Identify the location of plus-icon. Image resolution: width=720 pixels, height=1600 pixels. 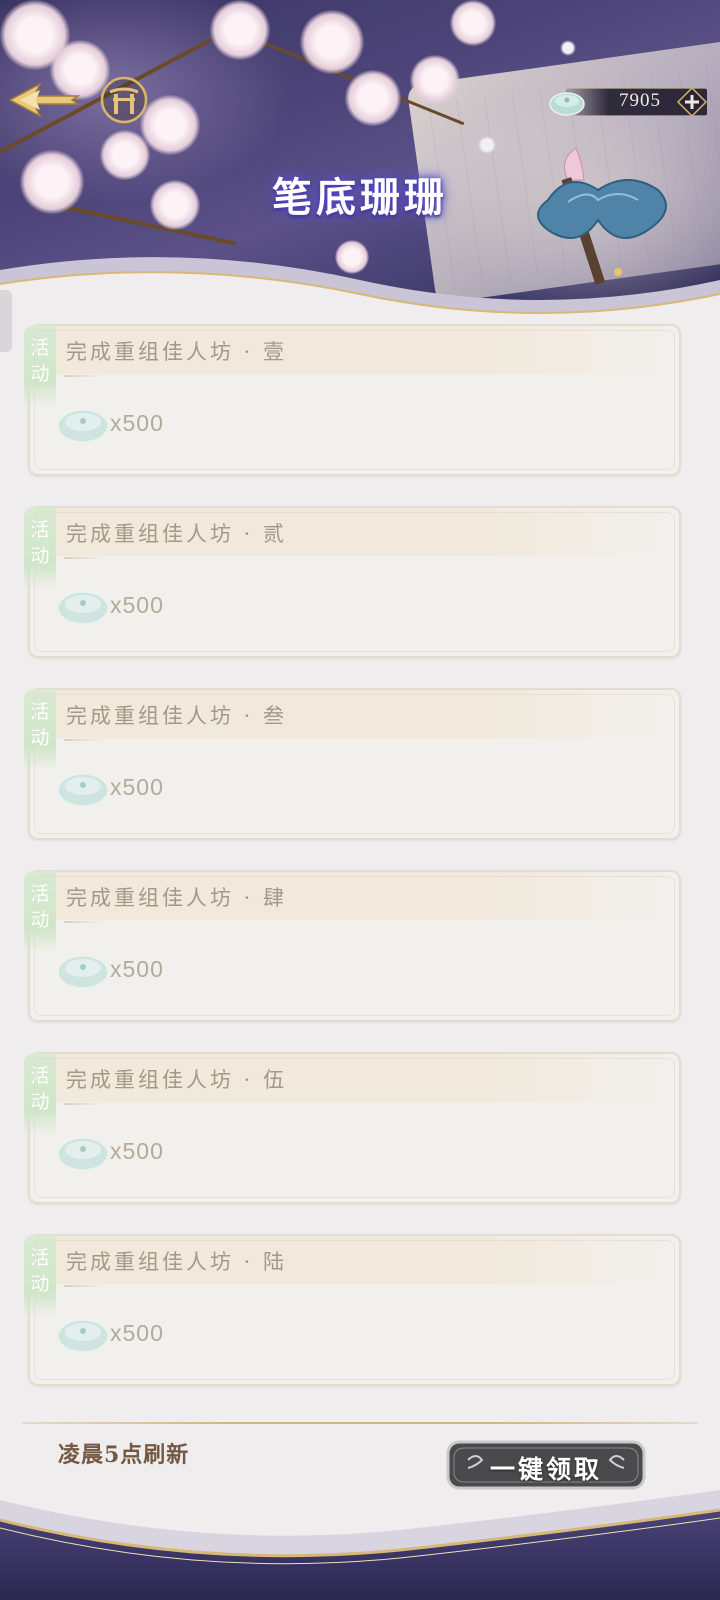
(692, 102).